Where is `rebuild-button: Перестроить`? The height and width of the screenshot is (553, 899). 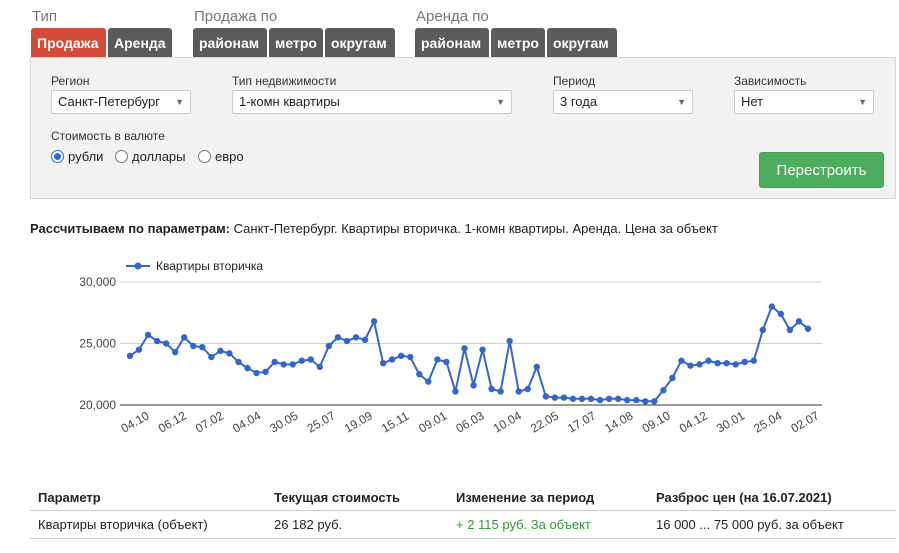 rebuild-button: Перестроить is located at coordinates (821, 170).